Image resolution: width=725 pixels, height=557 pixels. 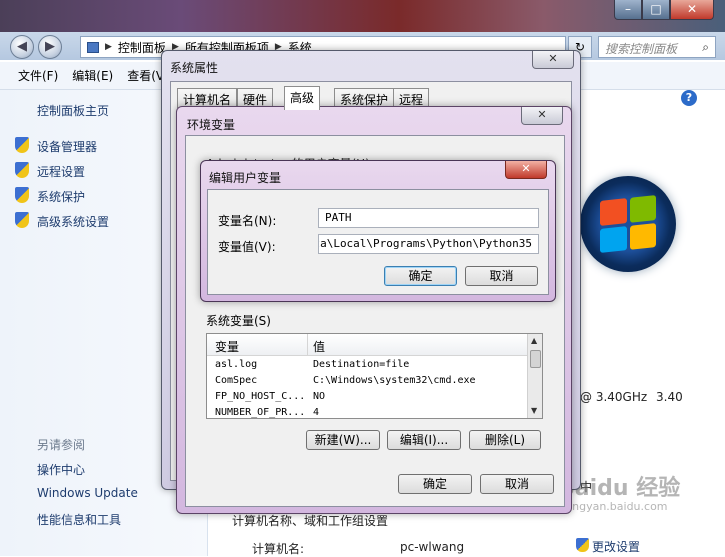 I want to click on vertical-scrollbar: ▲ ▼, so click(x=534, y=376).